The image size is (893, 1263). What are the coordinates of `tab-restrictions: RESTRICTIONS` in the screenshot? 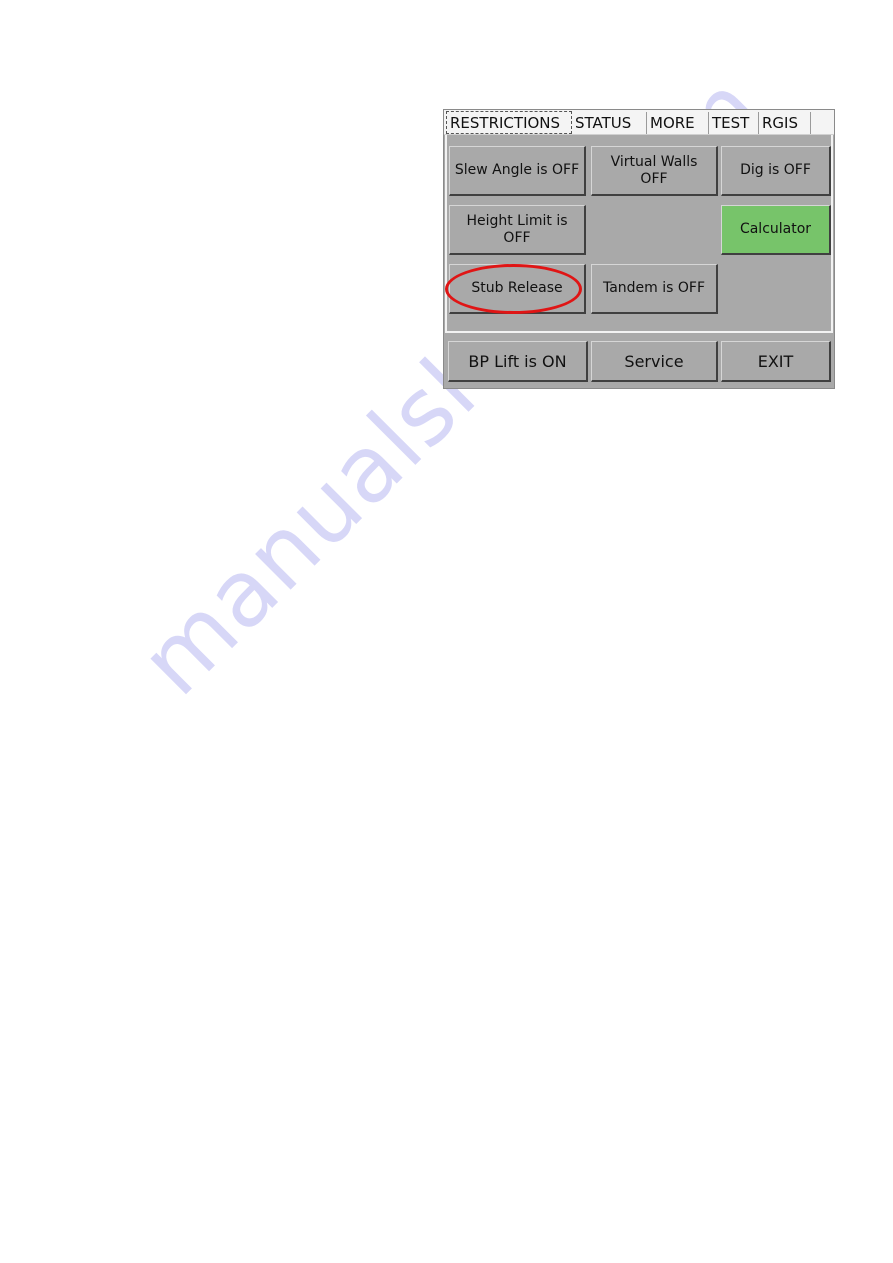 It's located at (509, 122).